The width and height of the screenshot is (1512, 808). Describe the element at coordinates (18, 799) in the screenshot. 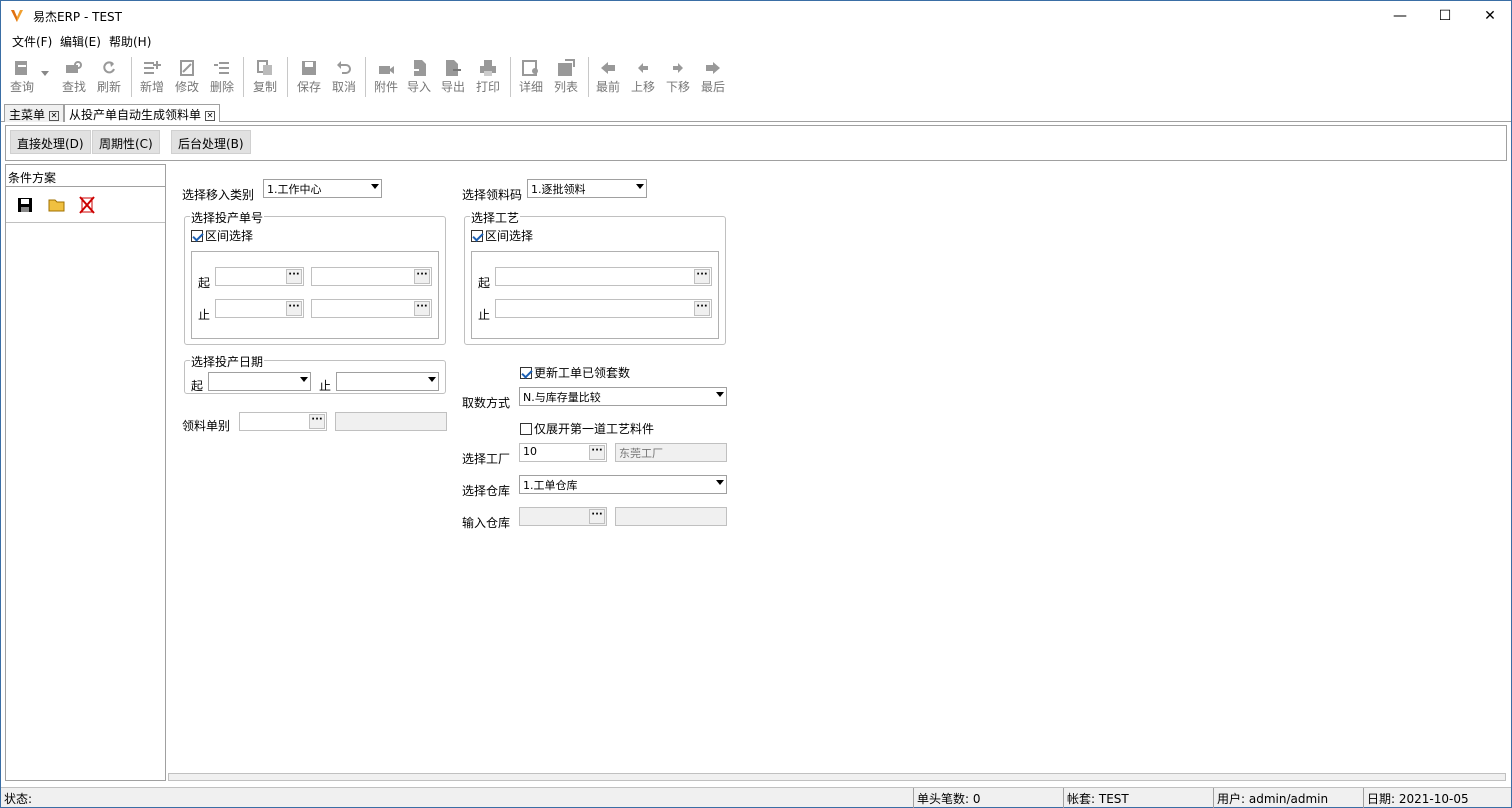

I see `status-text: 状态:` at that location.